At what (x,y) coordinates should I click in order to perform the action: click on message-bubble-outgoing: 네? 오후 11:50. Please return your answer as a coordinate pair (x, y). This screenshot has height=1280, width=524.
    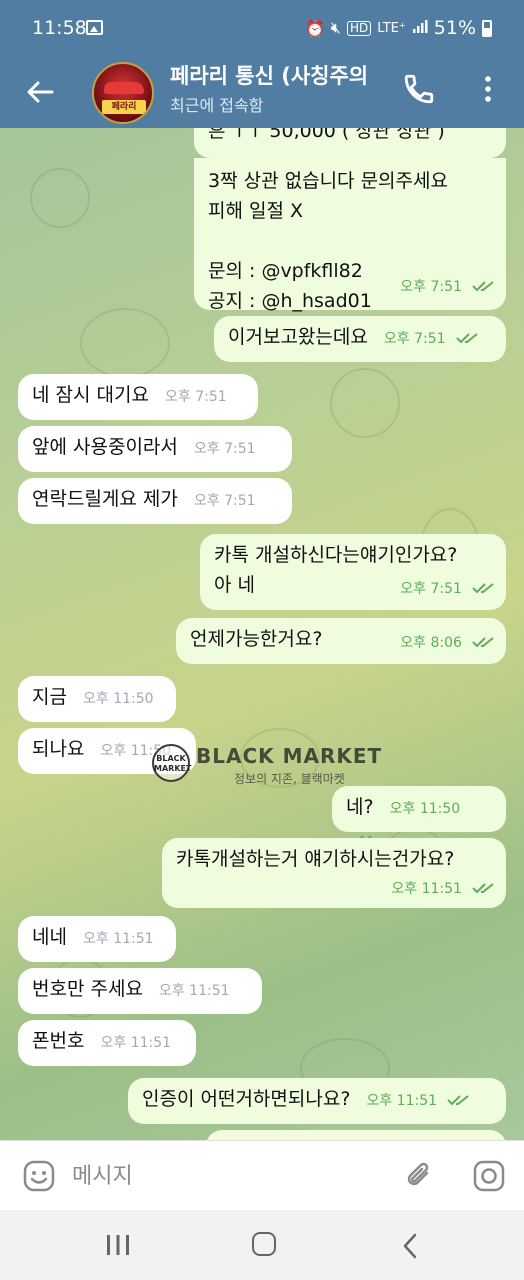
    Looking at the image, I should click on (419, 815).